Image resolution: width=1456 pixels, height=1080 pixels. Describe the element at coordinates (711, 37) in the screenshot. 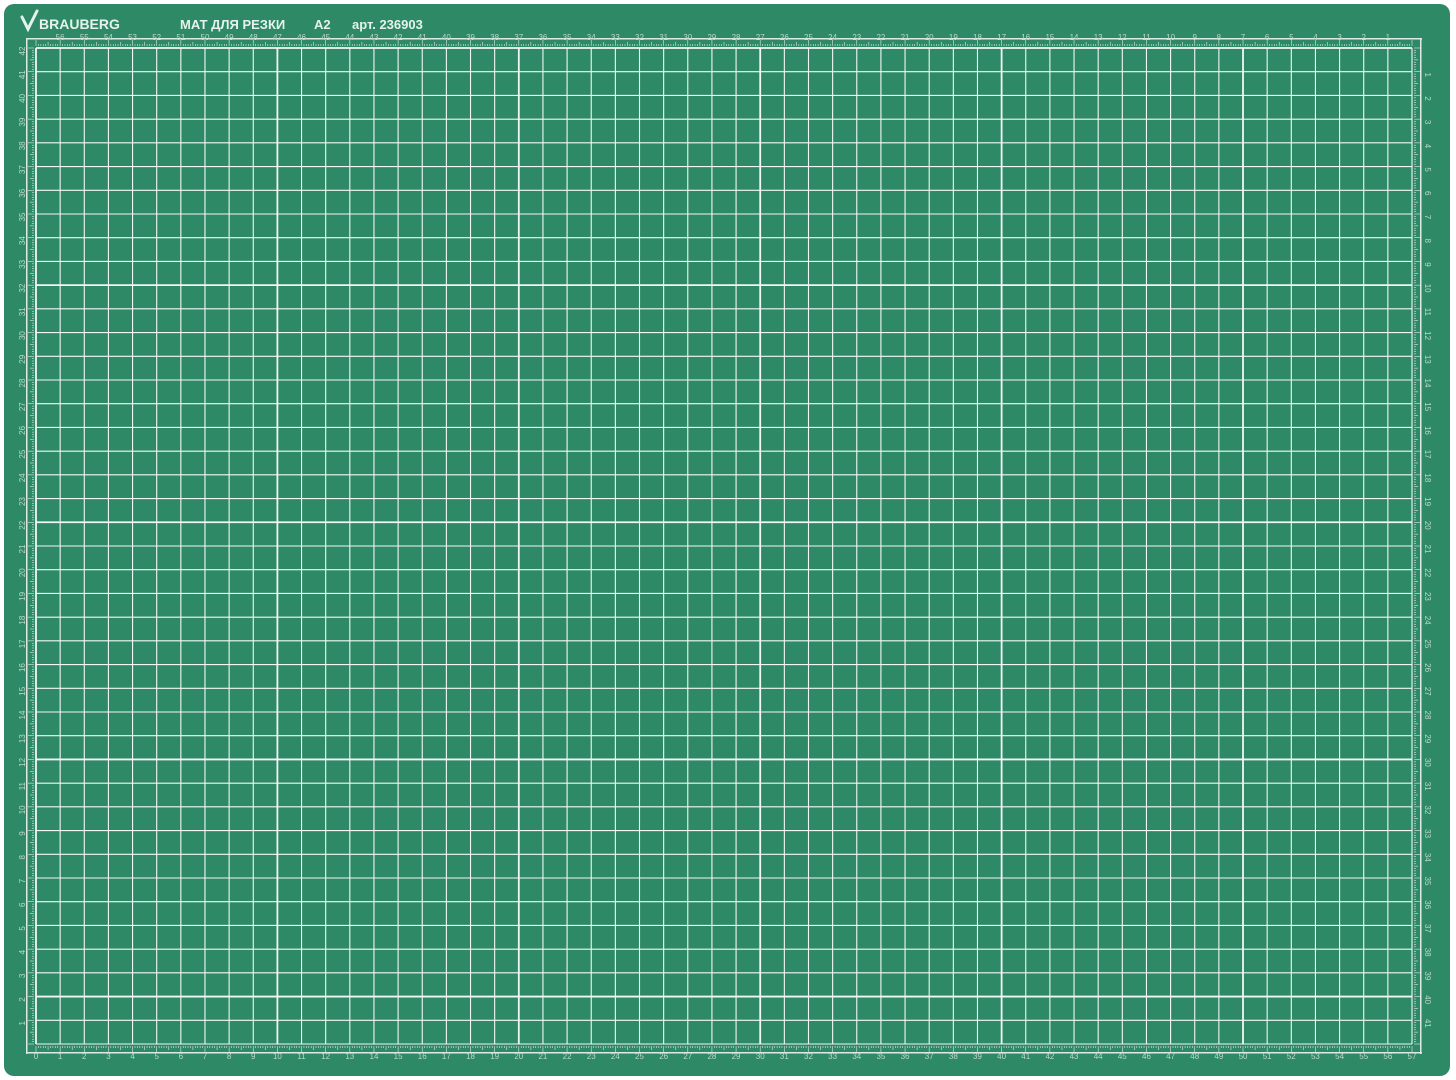

I see `ruler-number-top: 29` at that location.